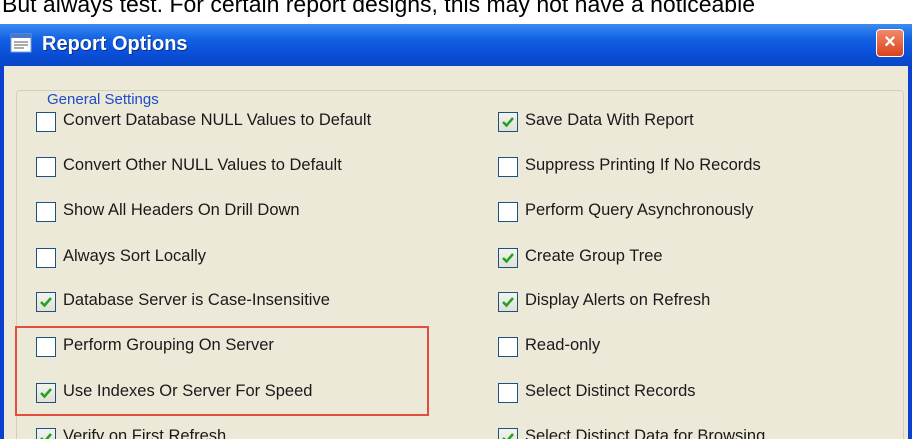 The height and width of the screenshot is (439, 912). Describe the element at coordinates (135, 256) in the screenshot. I see `option-label: Always Sort Locally` at that location.